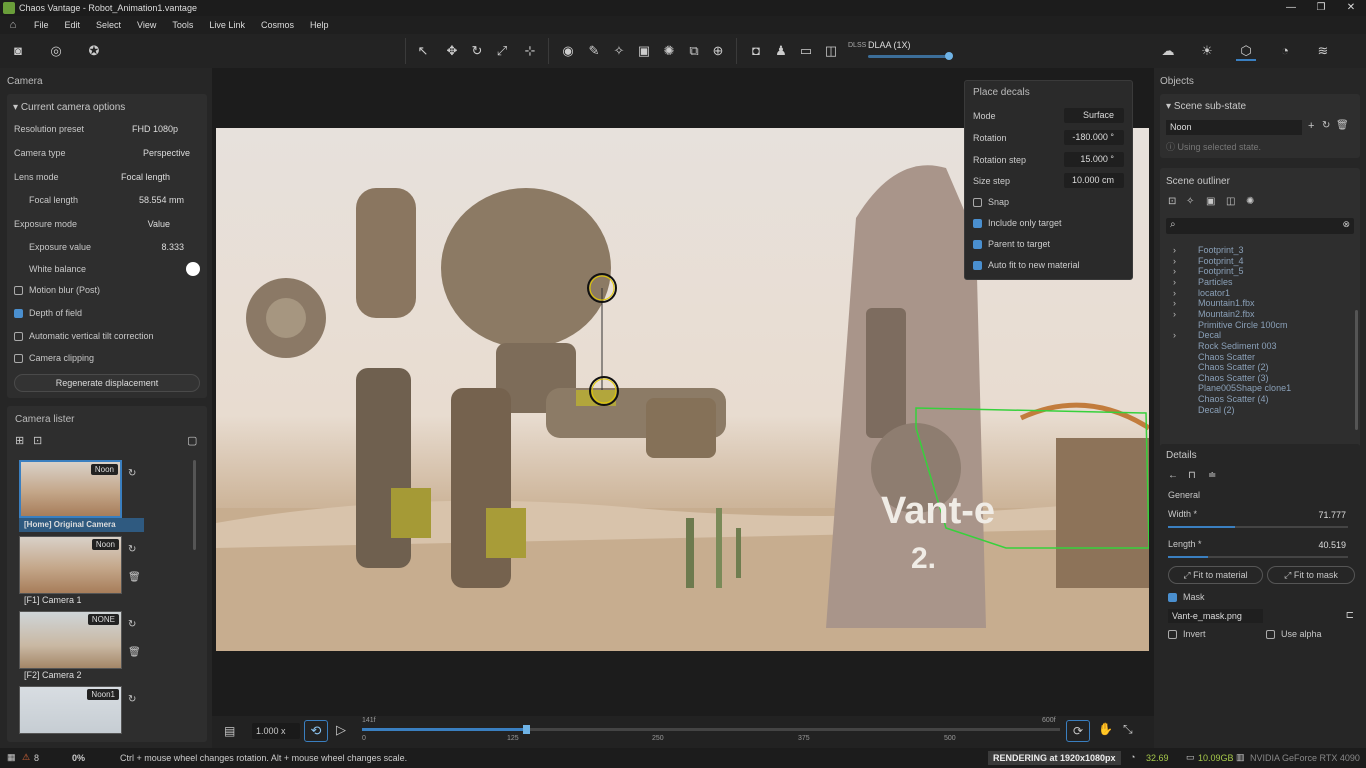  I want to click on use-alpha-row: Use alpha, so click(1294, 634).